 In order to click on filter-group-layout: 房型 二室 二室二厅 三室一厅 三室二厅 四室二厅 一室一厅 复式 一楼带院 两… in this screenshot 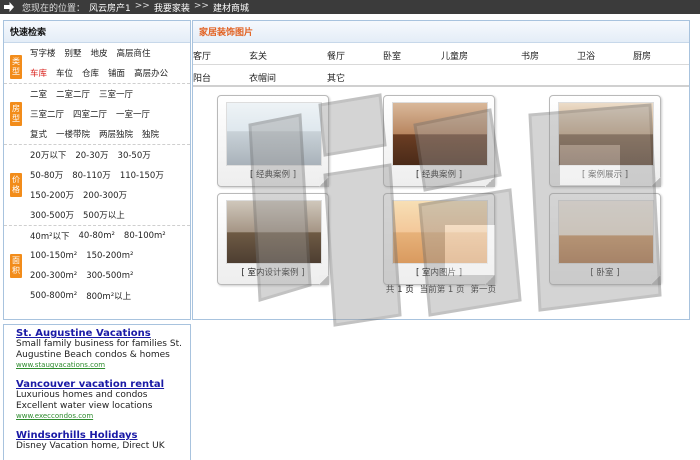, I will do `click(97, 114)`.